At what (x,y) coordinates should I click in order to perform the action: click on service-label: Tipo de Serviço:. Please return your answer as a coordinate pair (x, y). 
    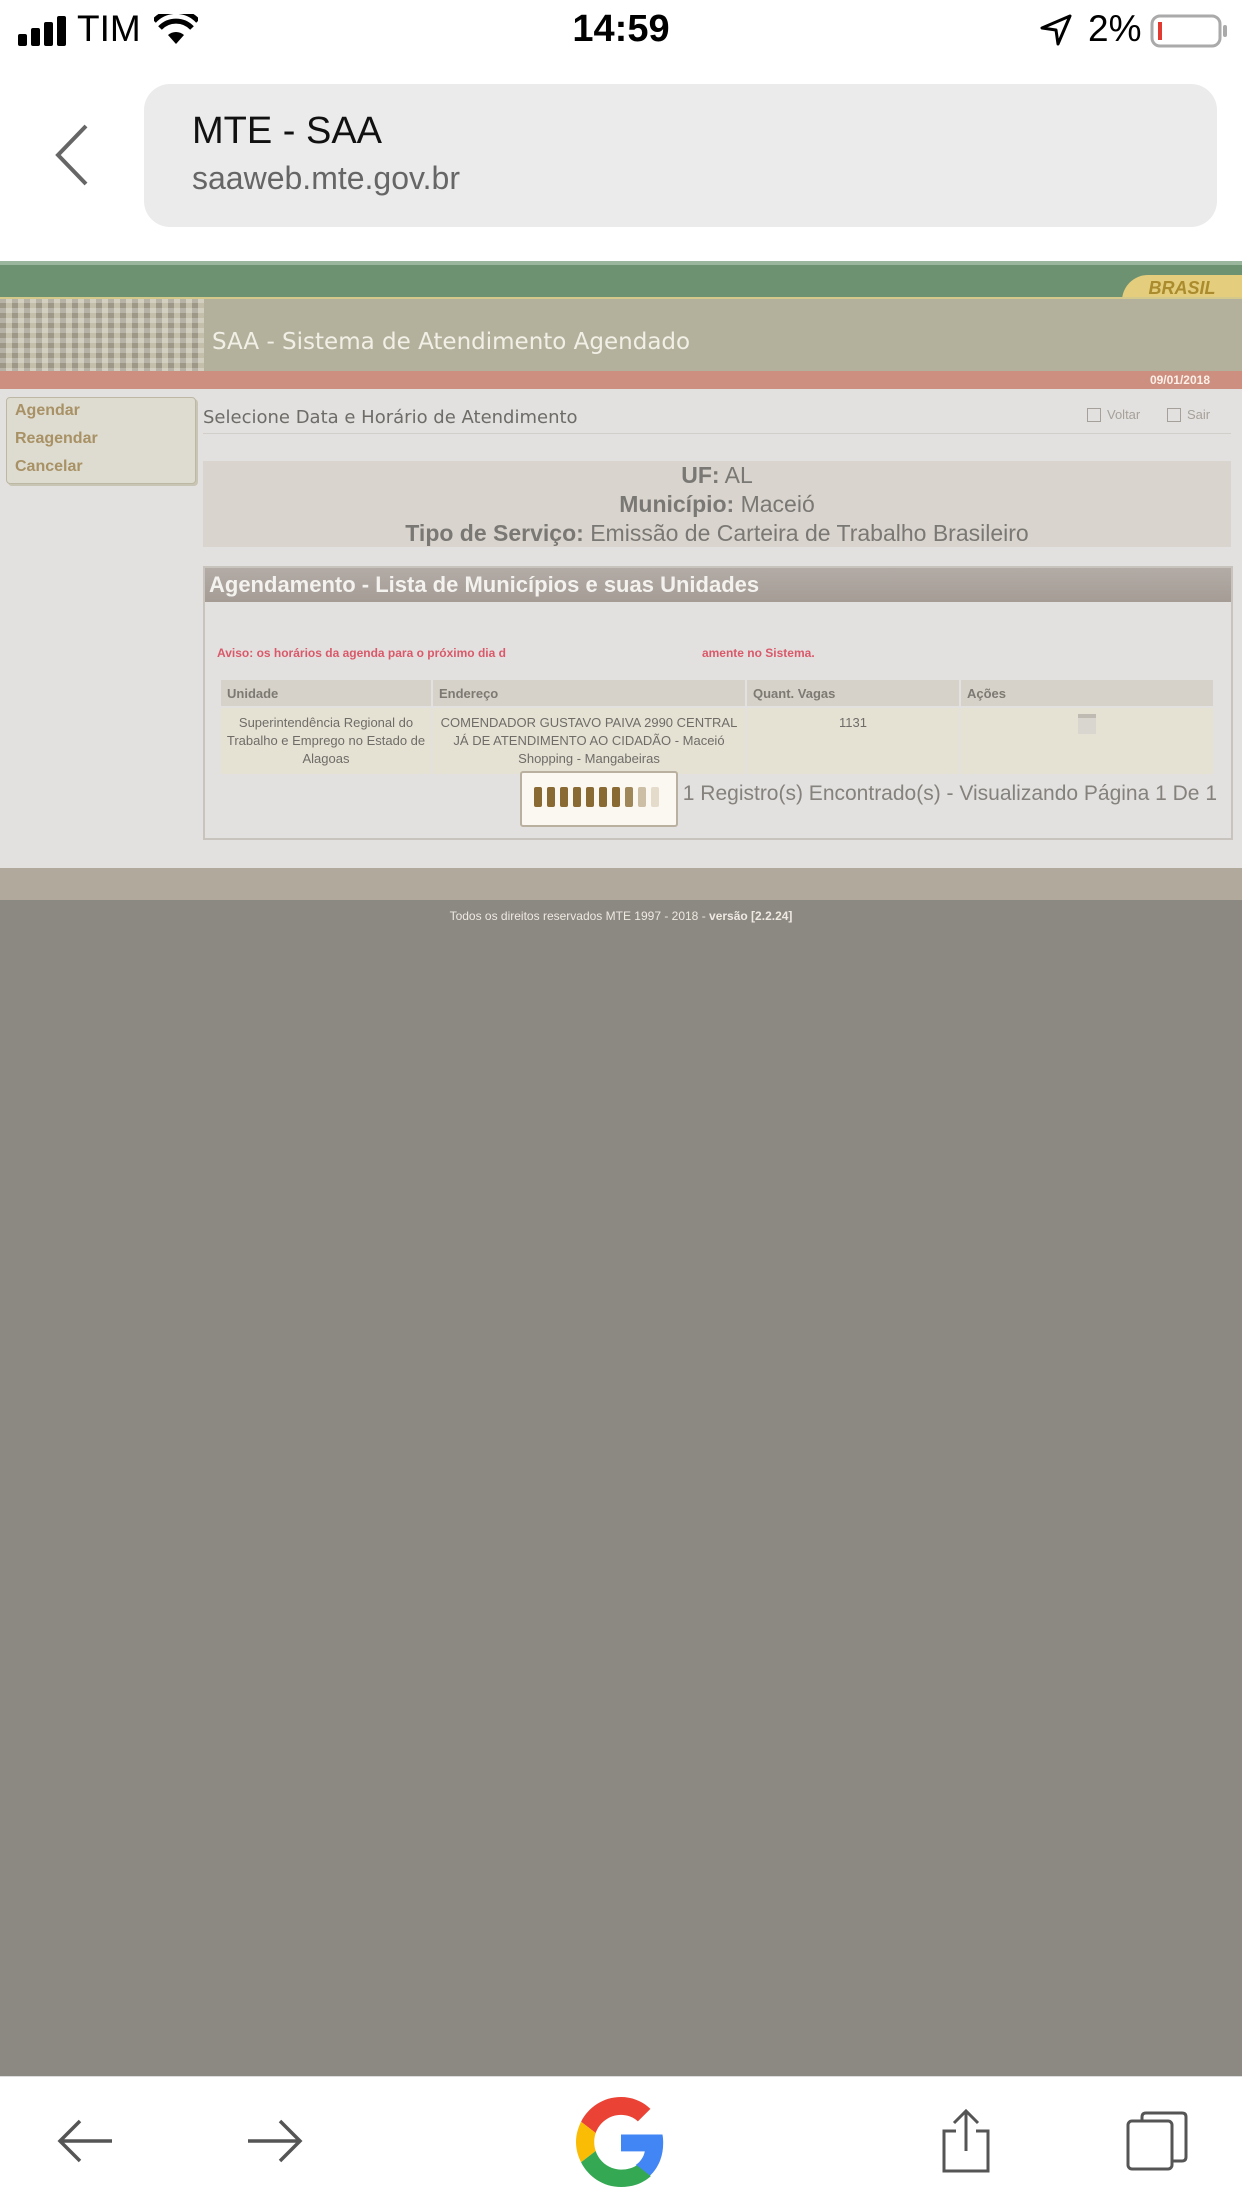
    Looking at the image, I should click on (494, 533).